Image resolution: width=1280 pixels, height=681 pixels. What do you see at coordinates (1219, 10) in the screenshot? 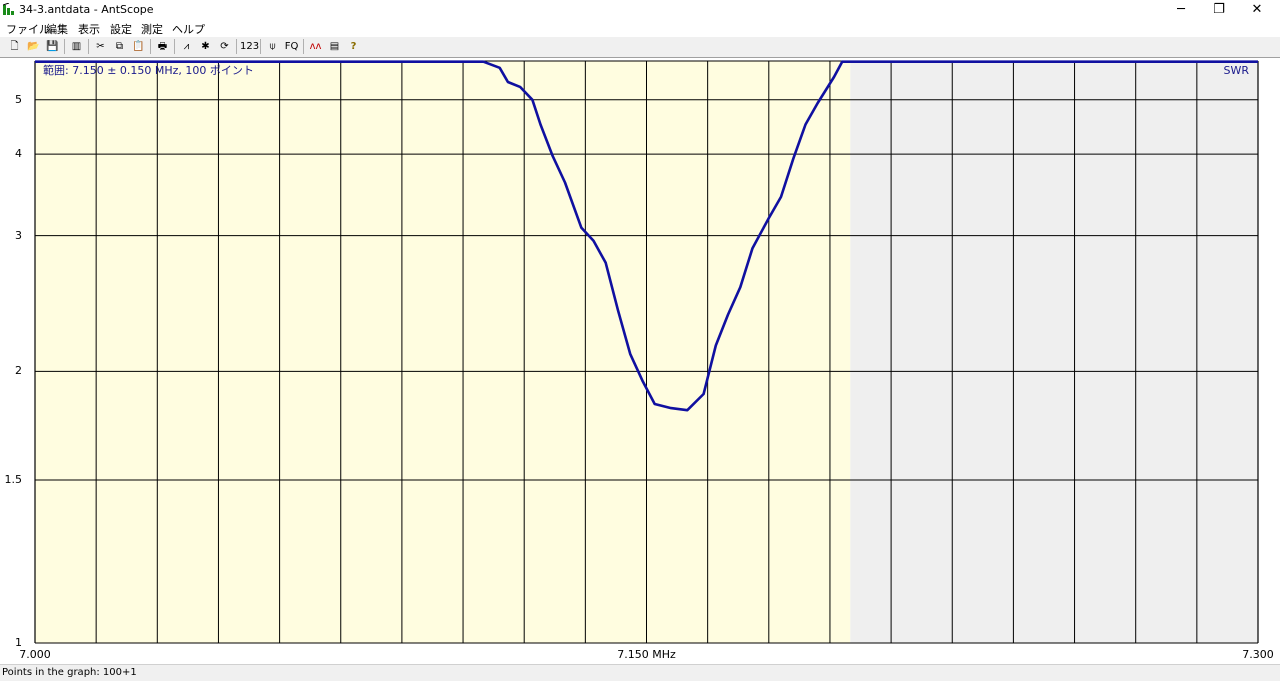
I see `restore-button: ❐` at bounding box center [1219, 10].